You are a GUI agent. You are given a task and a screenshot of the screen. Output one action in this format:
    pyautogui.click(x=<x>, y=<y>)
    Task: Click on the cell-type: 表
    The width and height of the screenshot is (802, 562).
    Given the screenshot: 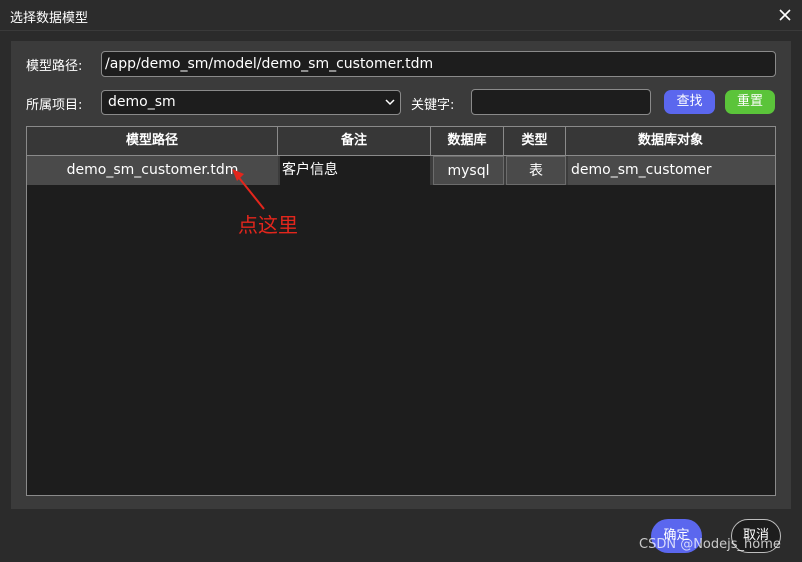 What is the action you would take?
    pyautogui.click(x=536, y=170)
    